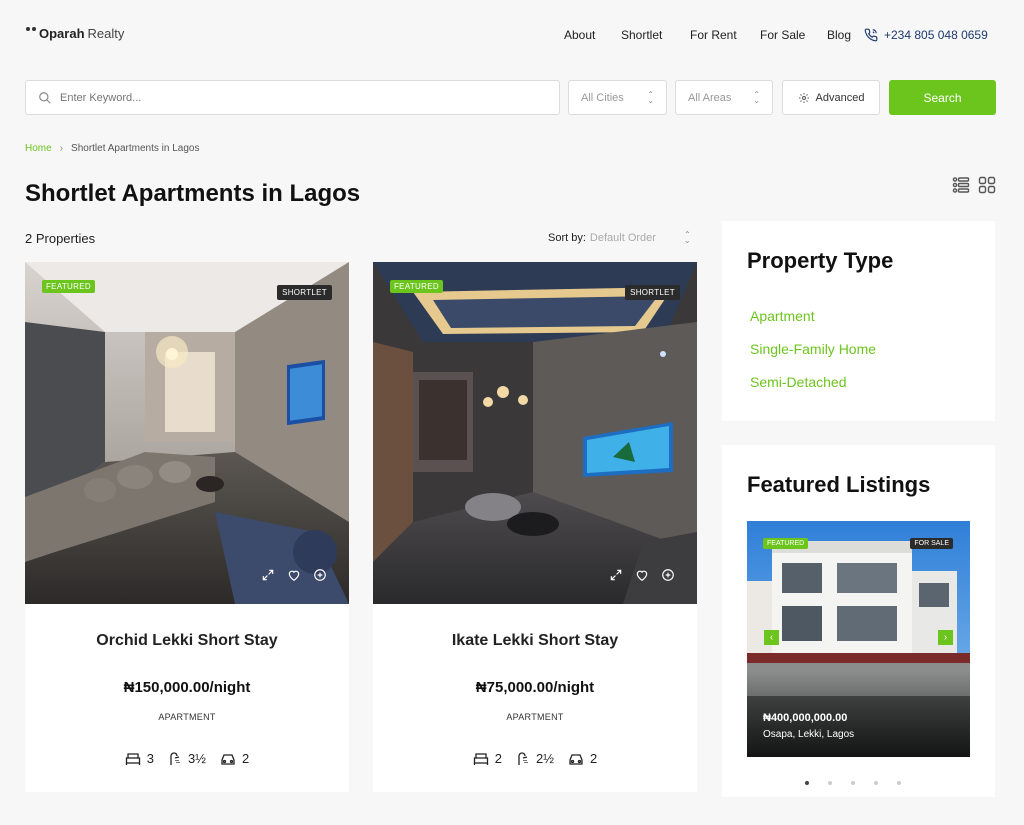 The image size is (1024, 825). I want to click on sort-value: Default Order, so click(622, 238).